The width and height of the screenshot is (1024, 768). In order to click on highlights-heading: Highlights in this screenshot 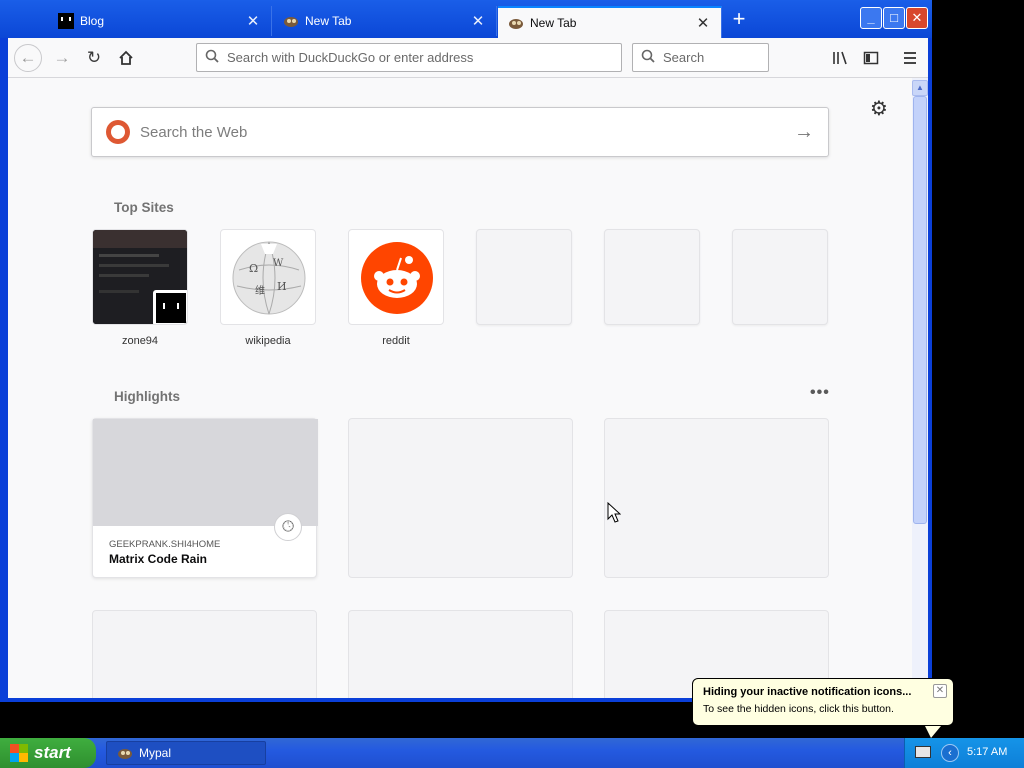, I will do `click(147, 396)`.